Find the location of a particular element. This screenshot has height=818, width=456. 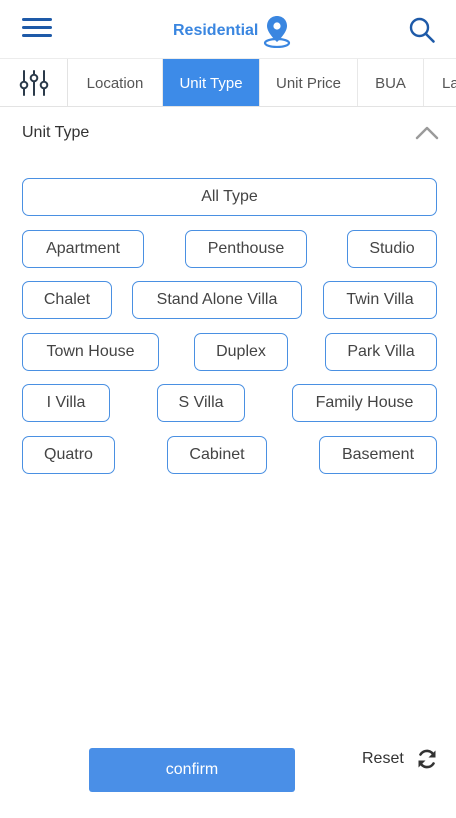

chip-chalet: Chalet is located at coordinates (67, 300).